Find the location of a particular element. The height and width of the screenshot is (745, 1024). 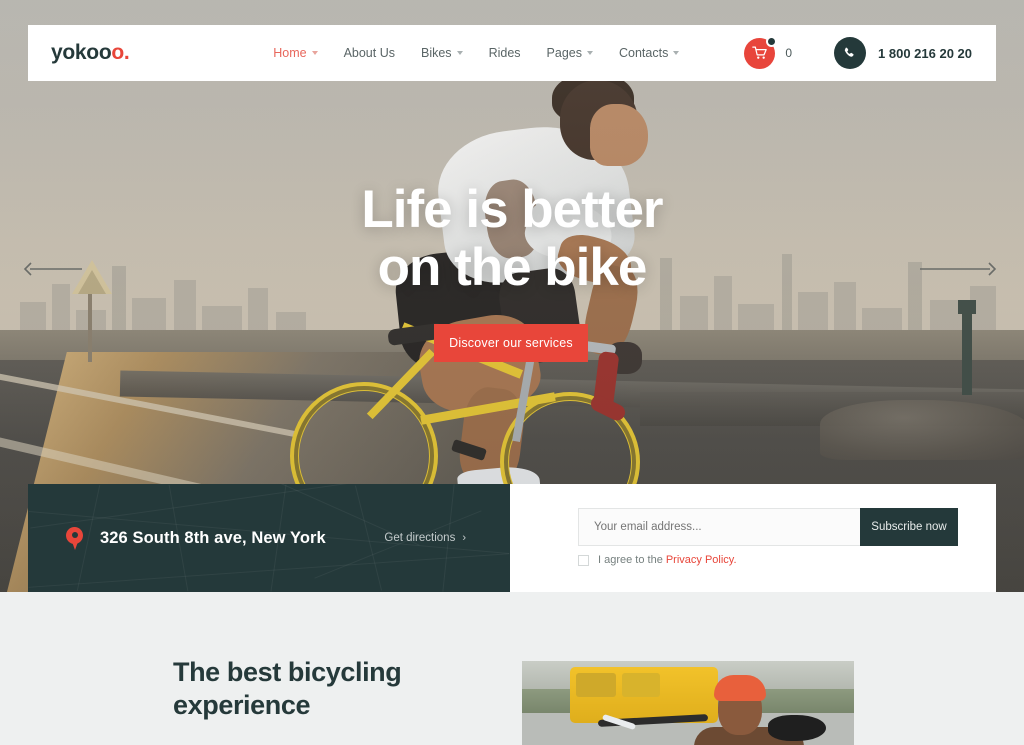

site-logo: yokooo. is located at coordinates (90, 53).